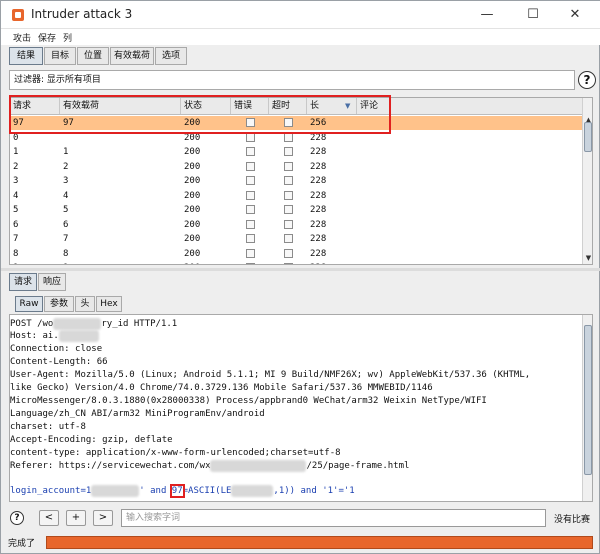 Image resolution: width=600 pixels, height=554 pixels. What do you see at coordinates (59, 304) in the screenshot?
I see `tab-params: 参数` at bounding box center [59, 304].